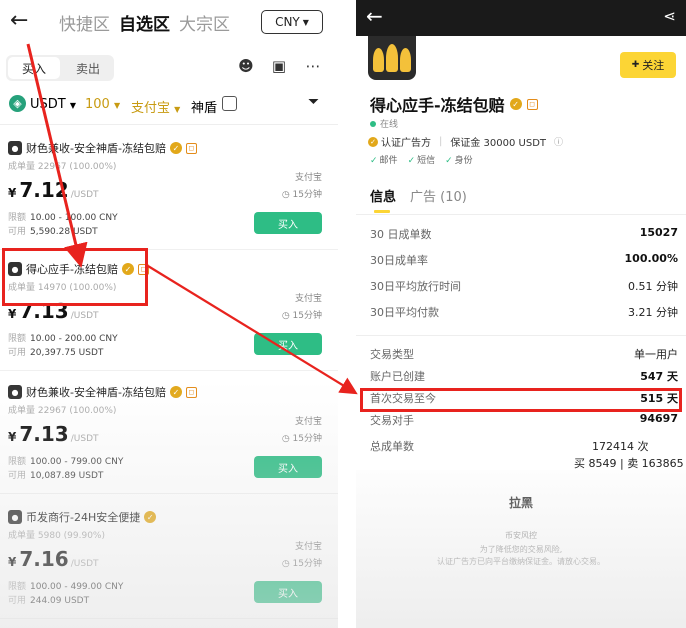  I want to click on amount-filter-label: 100, so click(97, 104).